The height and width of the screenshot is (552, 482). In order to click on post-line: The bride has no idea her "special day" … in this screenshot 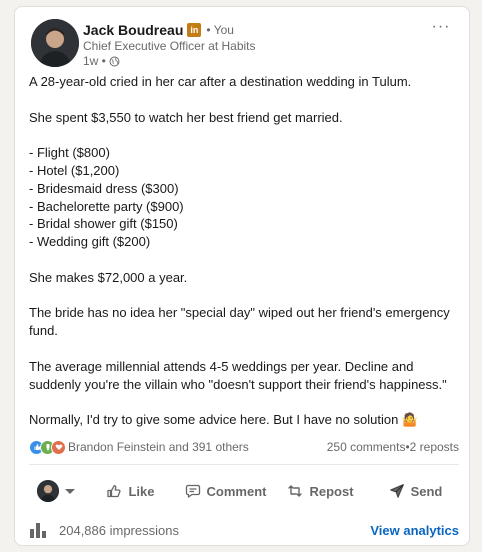, I will do `click(239, 322)`.